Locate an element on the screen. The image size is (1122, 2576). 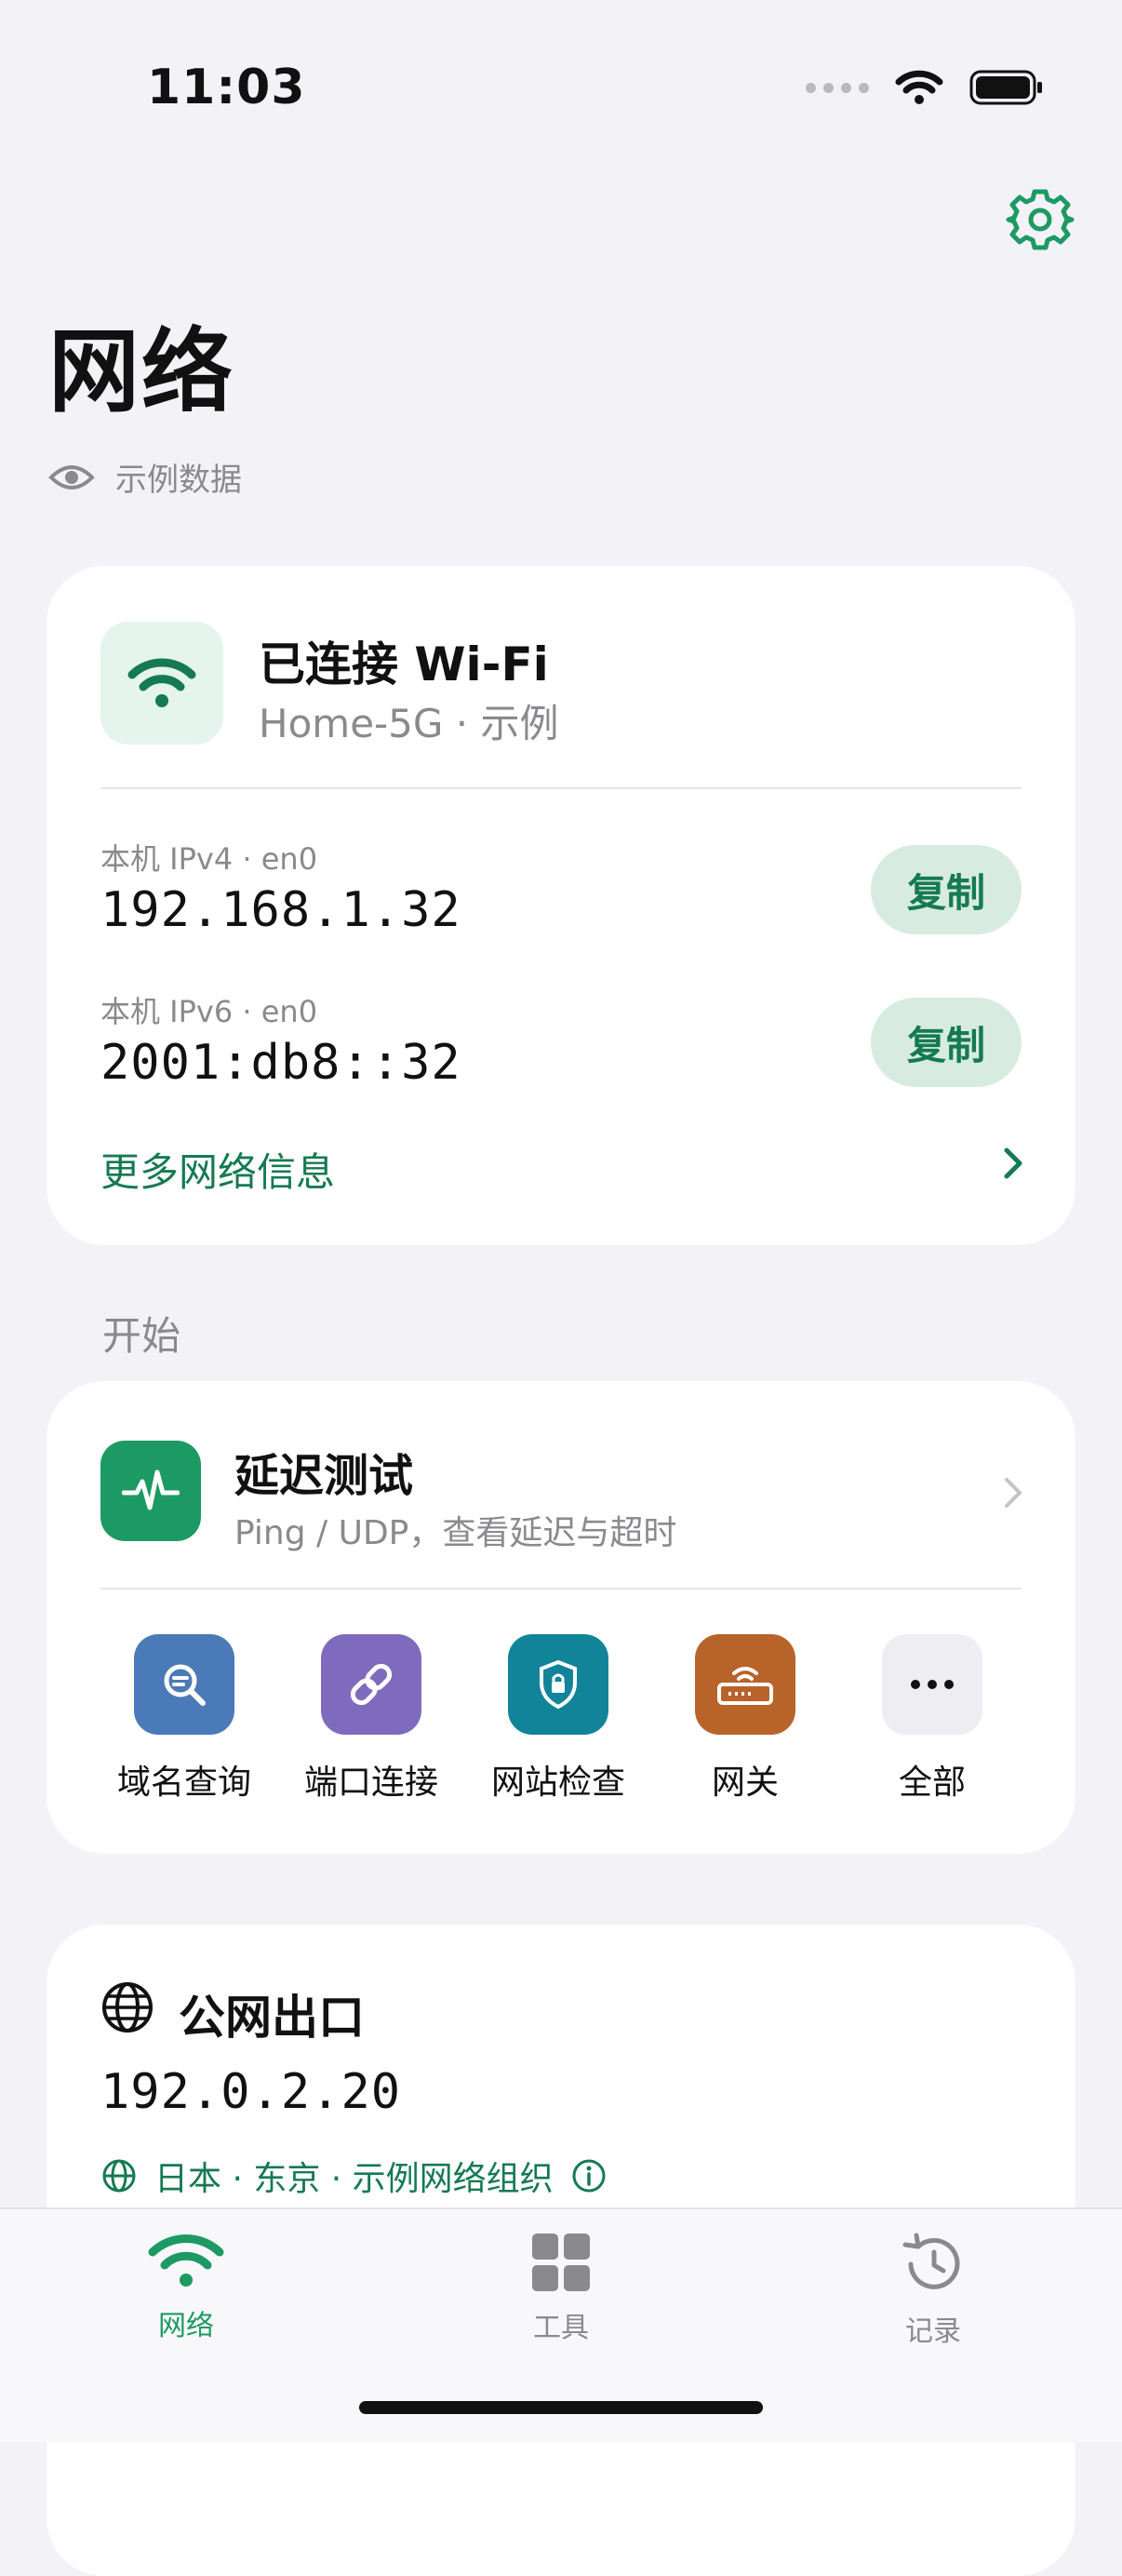
settings-gear-icon is located at coordinates (1040, 219).